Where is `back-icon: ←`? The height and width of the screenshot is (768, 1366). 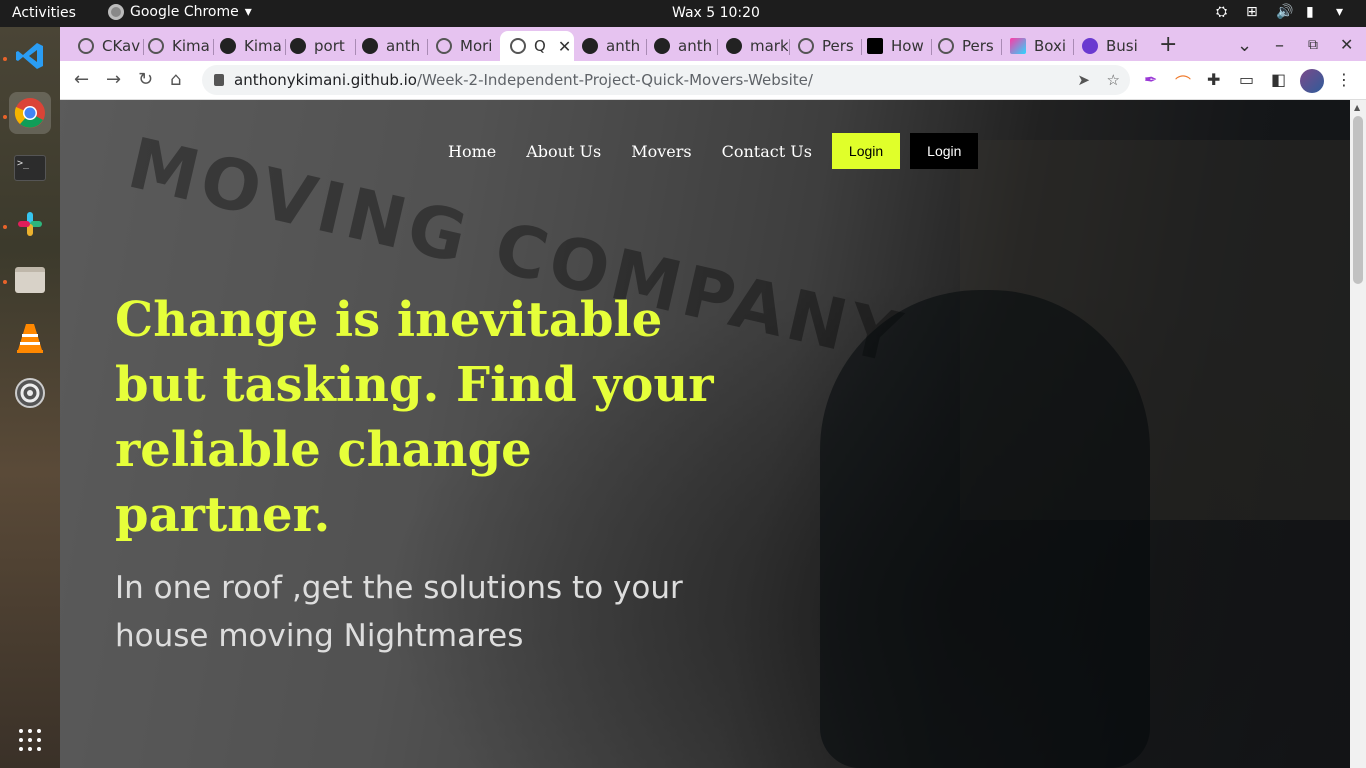
back-icon: ← is located at coordinates (81, 79).